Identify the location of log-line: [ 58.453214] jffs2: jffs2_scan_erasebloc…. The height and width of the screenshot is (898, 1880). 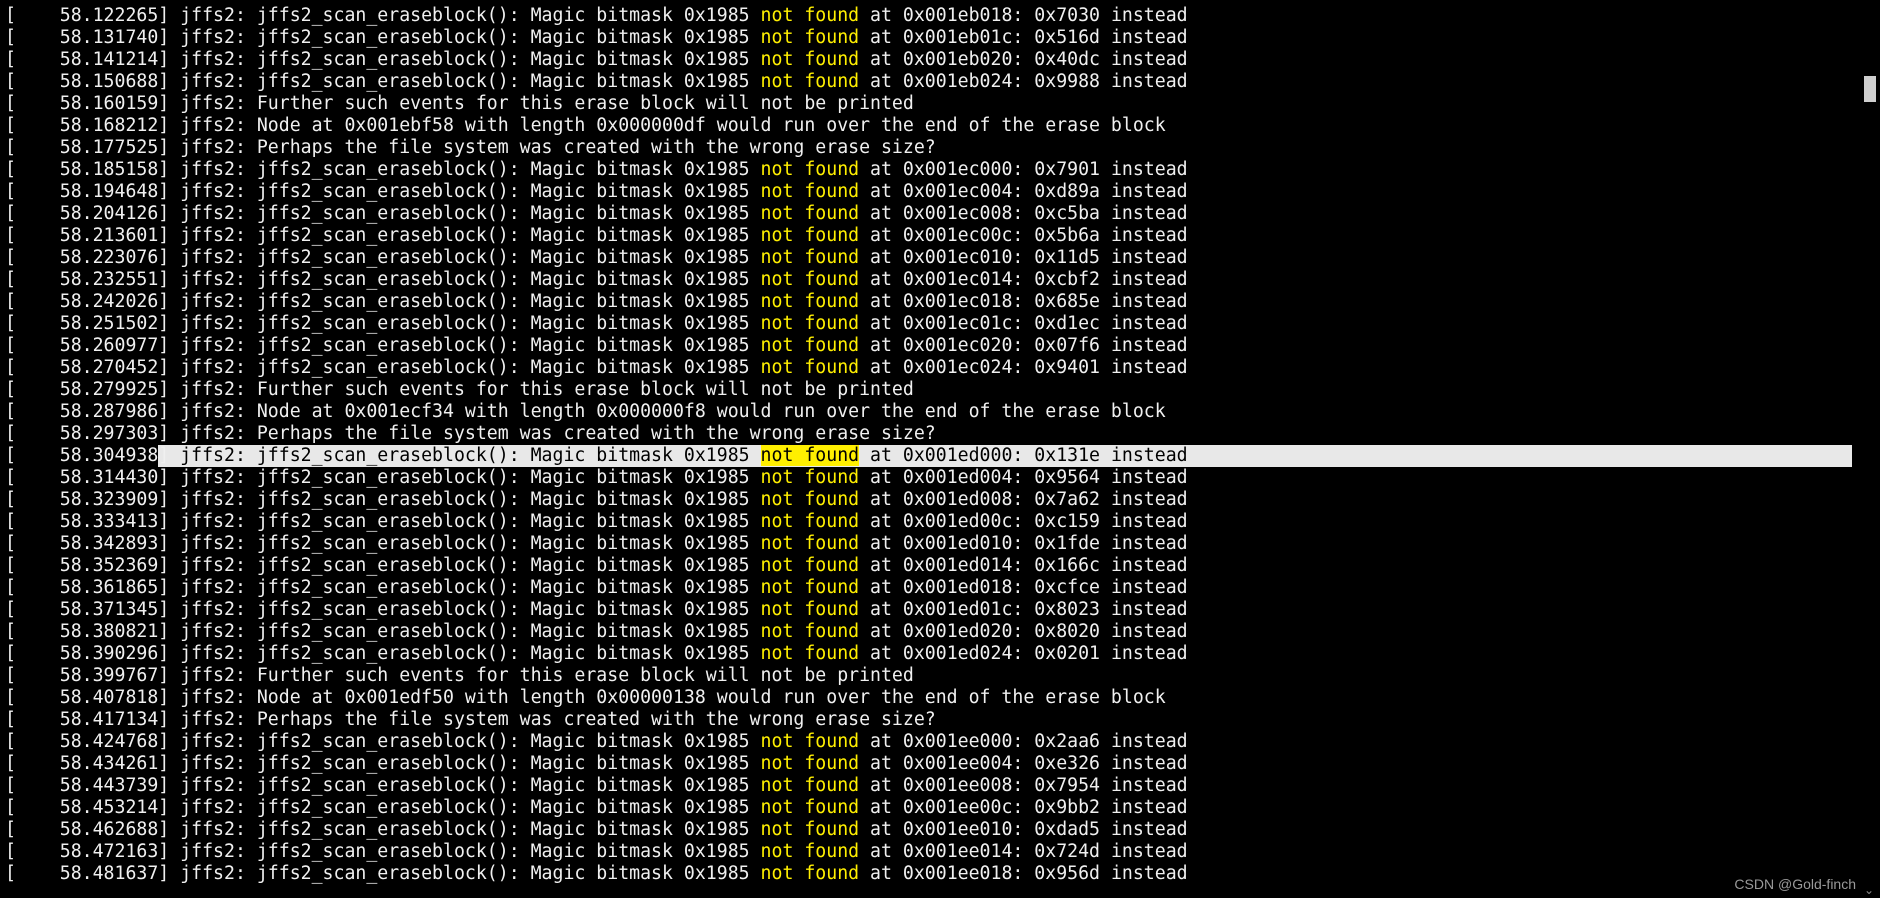
(596, 808).